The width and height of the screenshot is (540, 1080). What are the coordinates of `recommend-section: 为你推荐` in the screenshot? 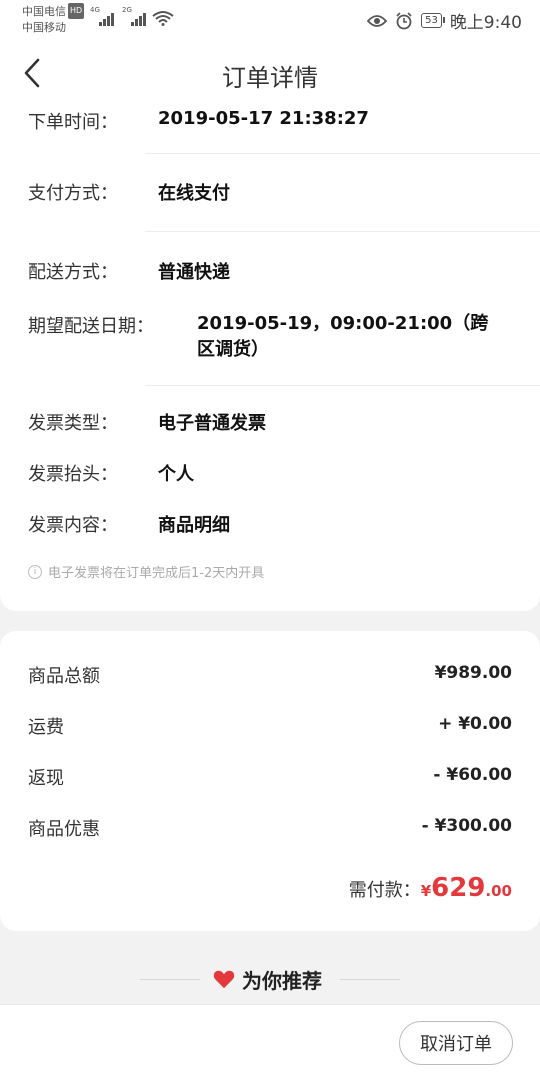 It's located at (270, 980).